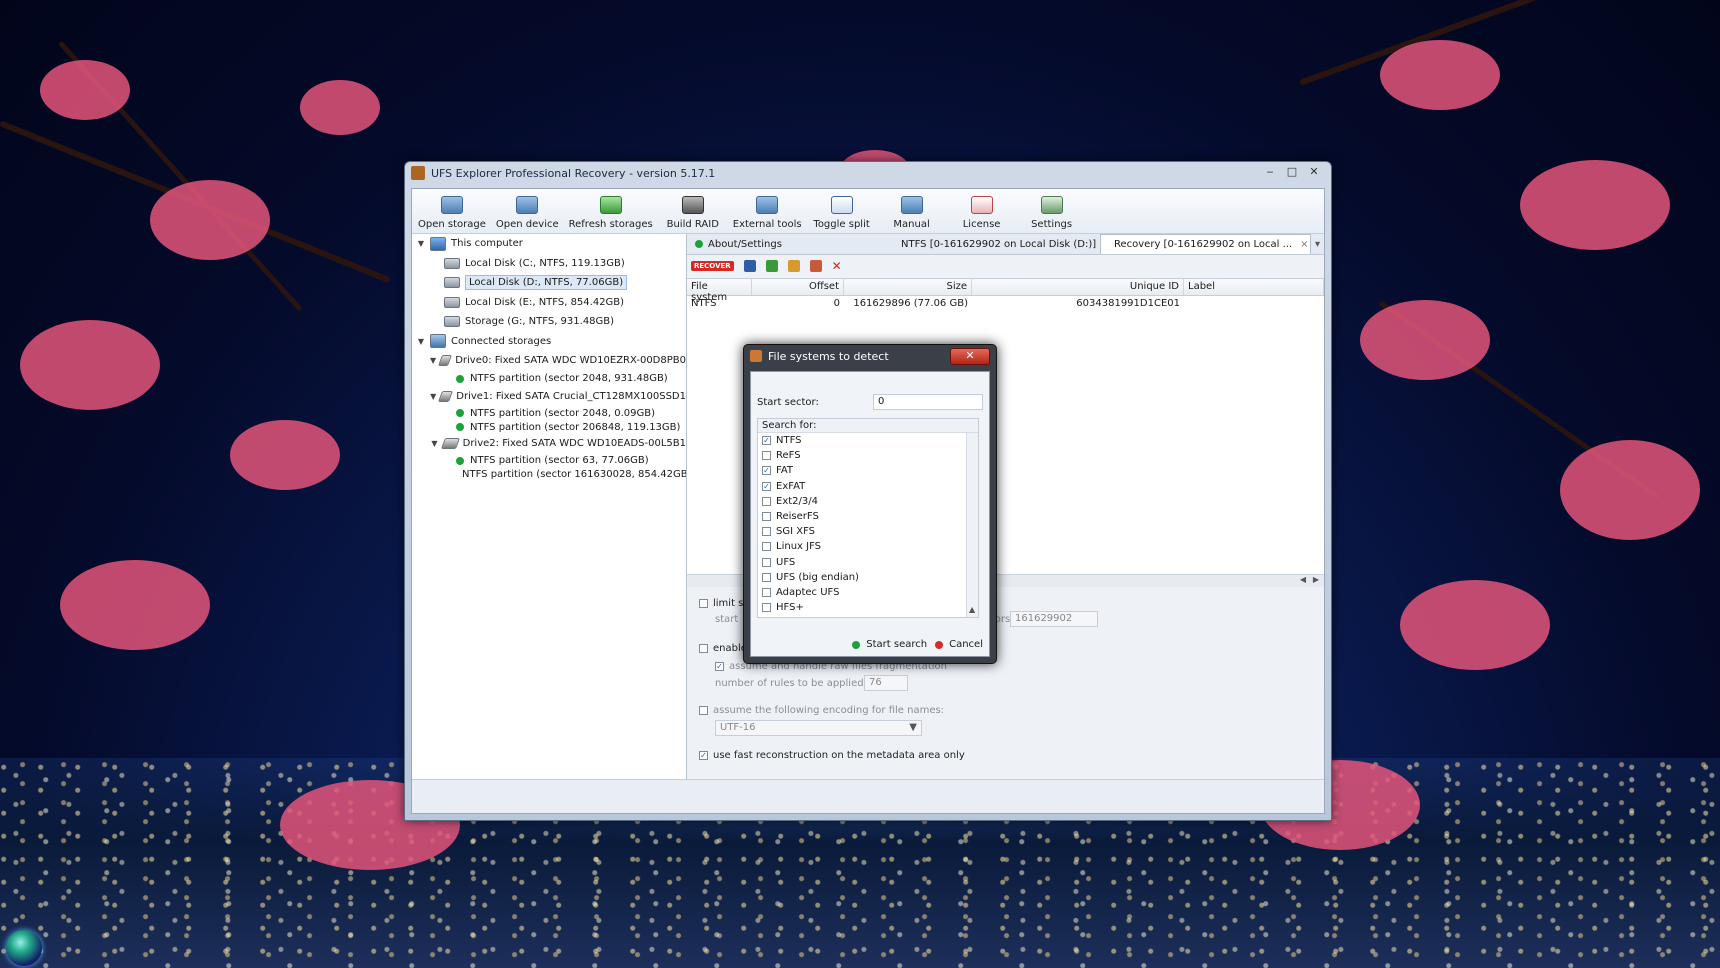 This screenshot has width=1720, height=968. I want to click on minimize-button: ‒, so click(1270, 173).